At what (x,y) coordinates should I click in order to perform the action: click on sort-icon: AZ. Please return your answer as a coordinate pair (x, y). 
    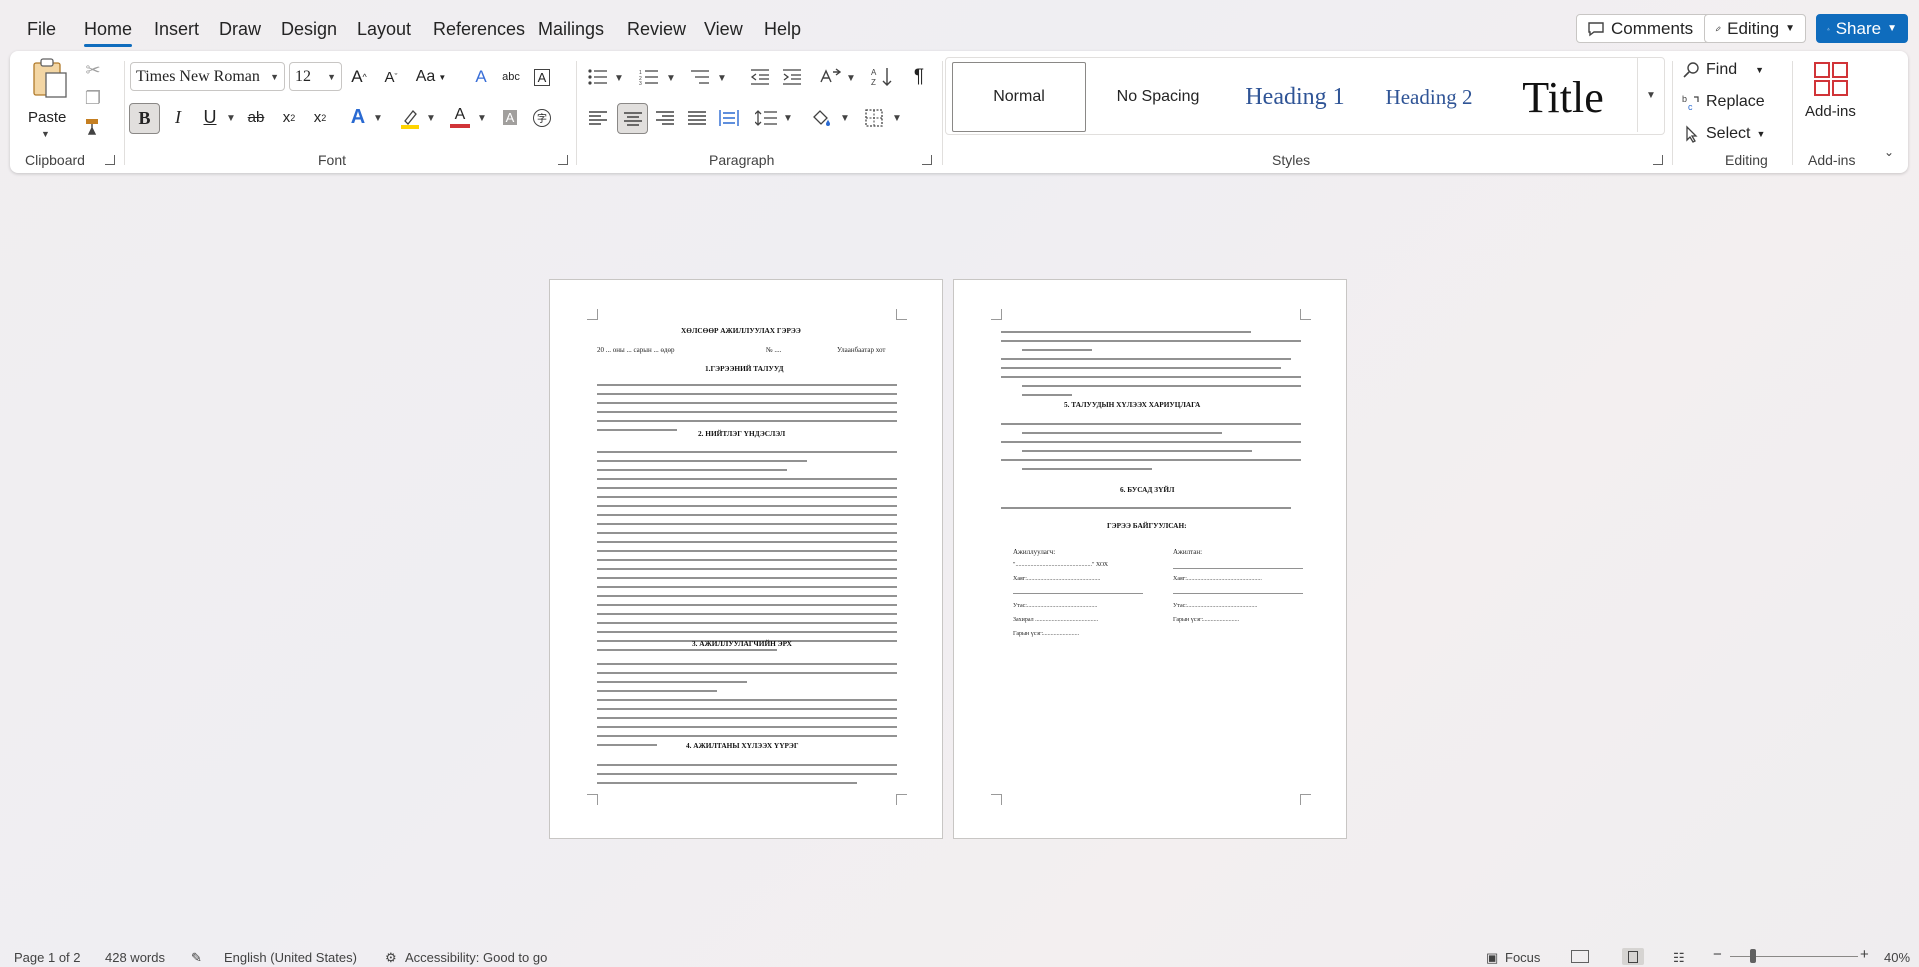
    Looking at the image, I should click on (882, 77).